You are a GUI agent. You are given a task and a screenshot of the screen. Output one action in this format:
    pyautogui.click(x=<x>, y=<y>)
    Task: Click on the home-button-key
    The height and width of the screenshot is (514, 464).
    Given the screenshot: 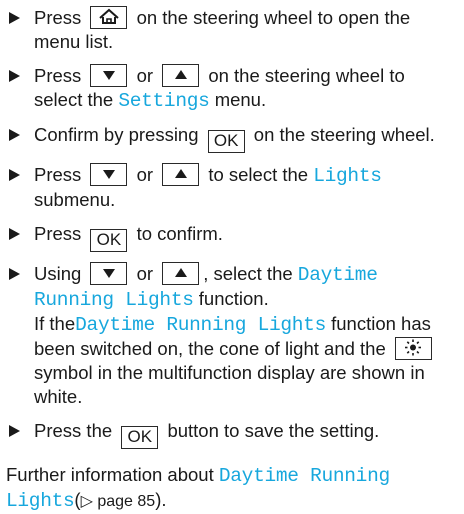 What is the action you would take?
    pyautogui.click(x=109, y=17)
    